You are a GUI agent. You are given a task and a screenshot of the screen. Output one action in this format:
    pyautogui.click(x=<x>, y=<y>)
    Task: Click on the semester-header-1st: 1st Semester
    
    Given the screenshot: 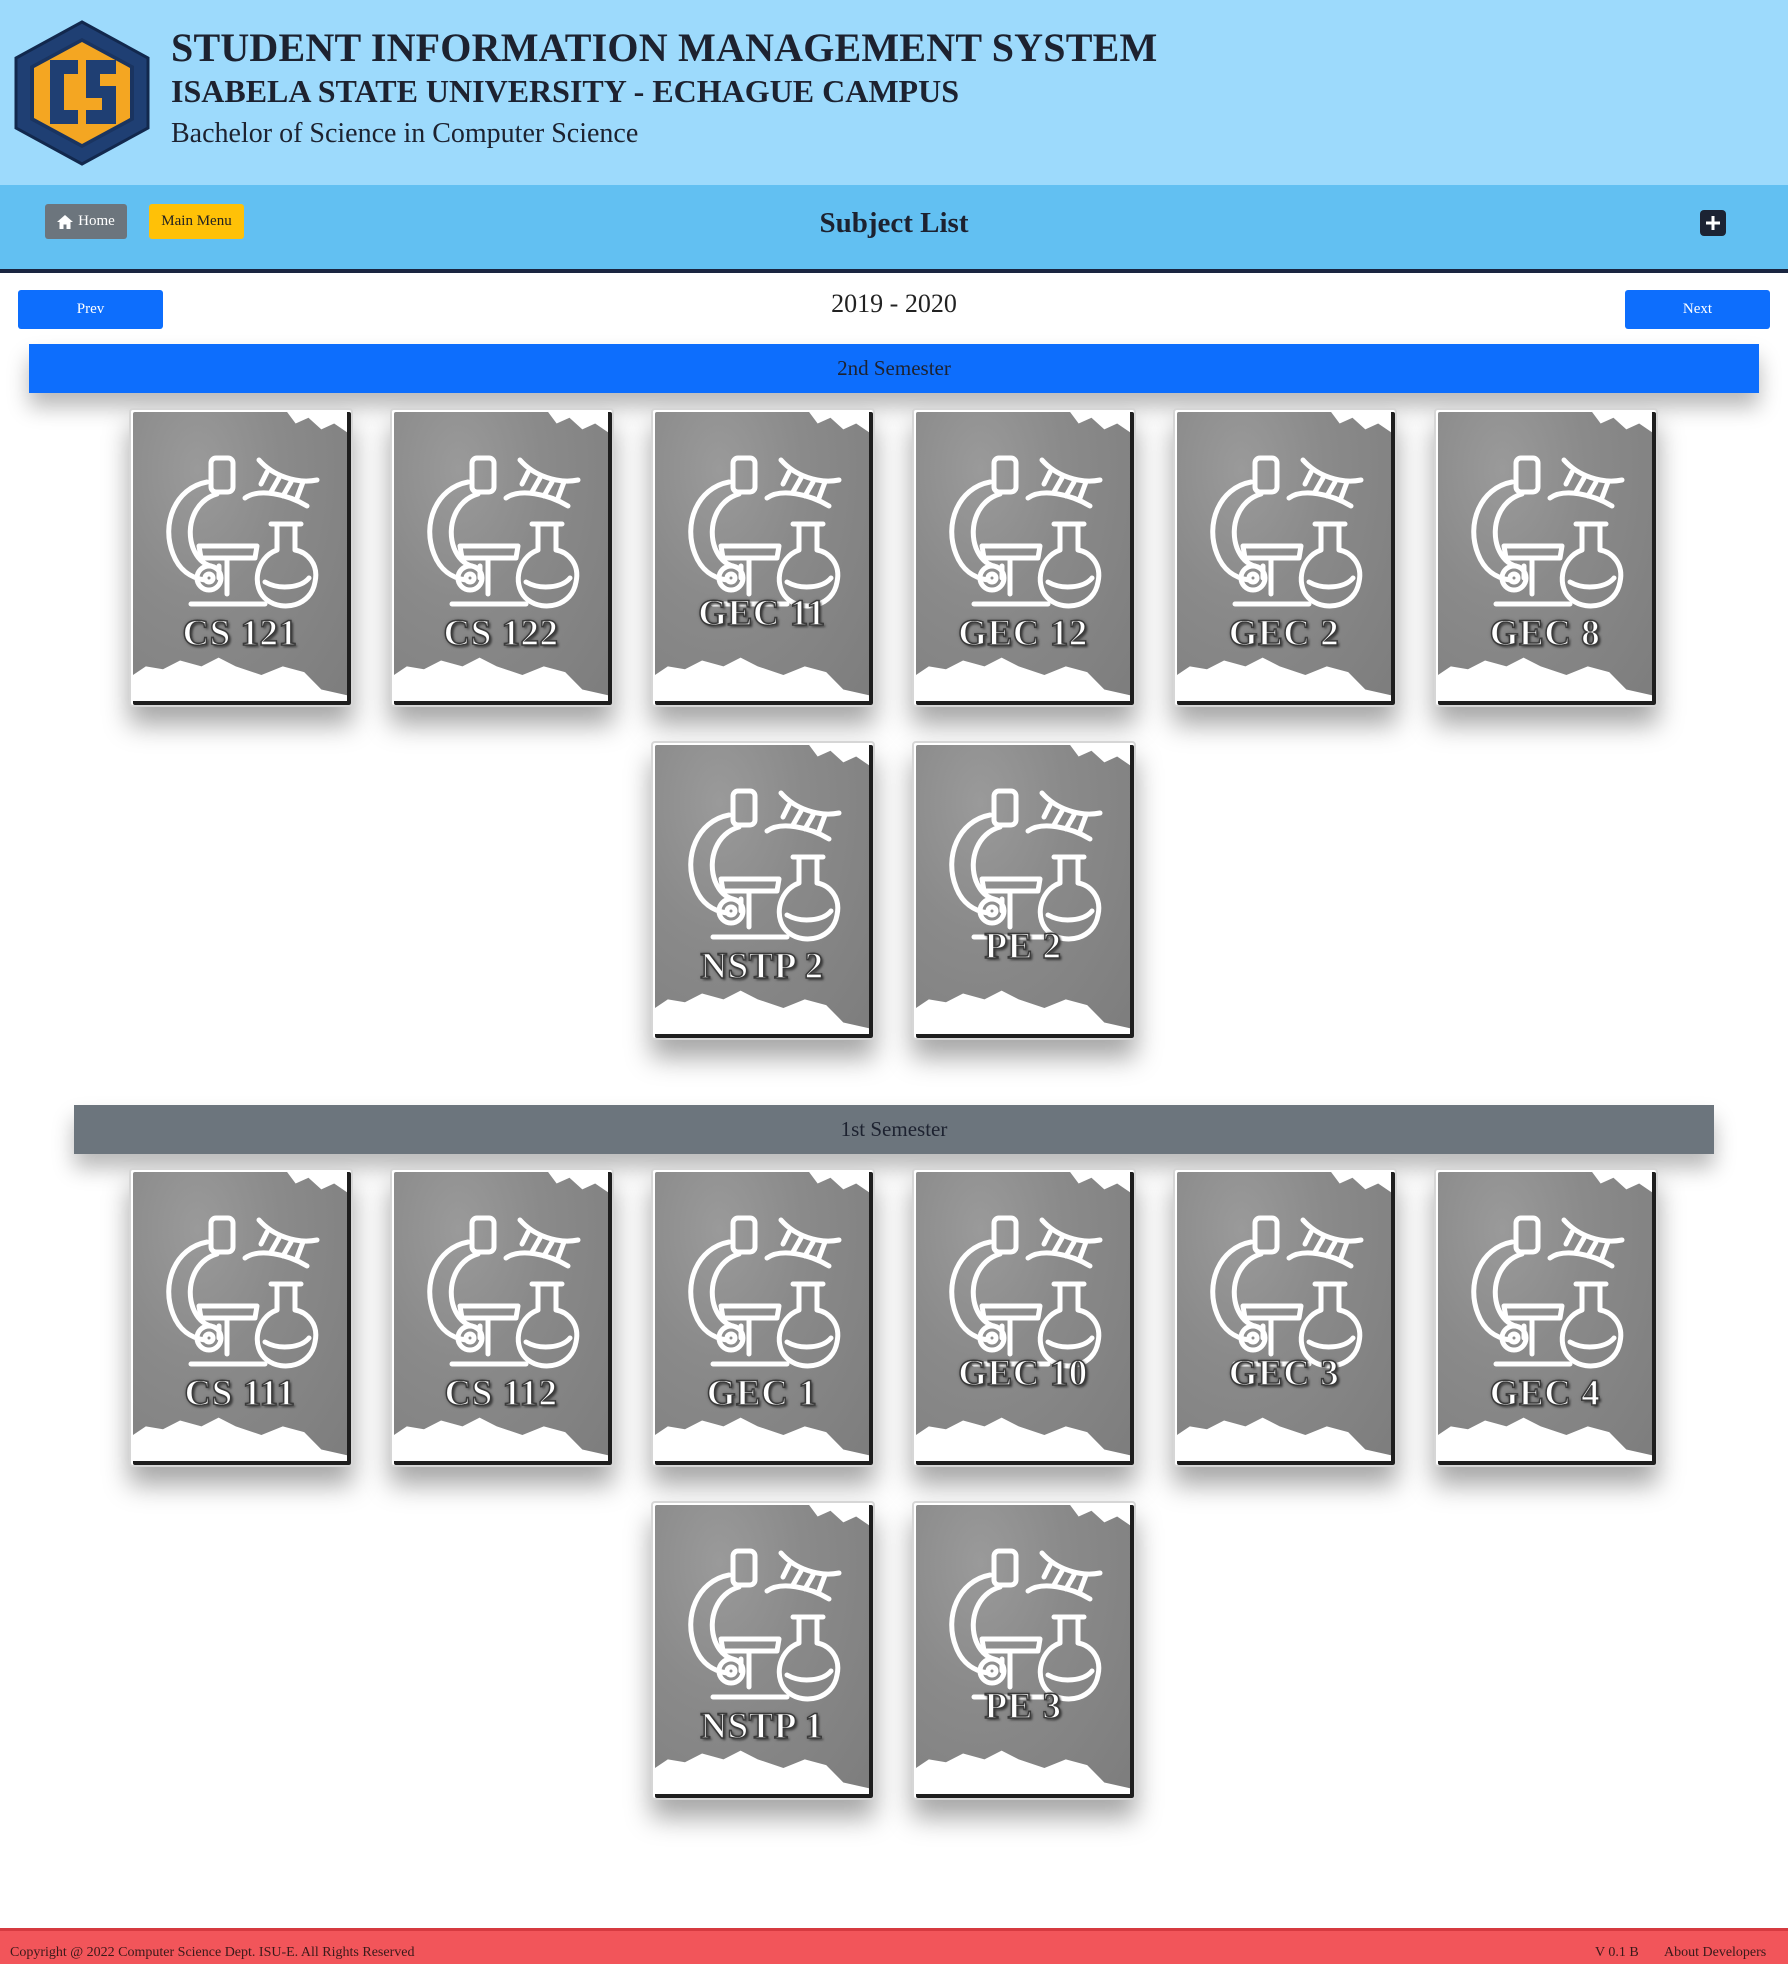 What is the action you would take?
    pyautogui.click(x=894, y=1129)
    